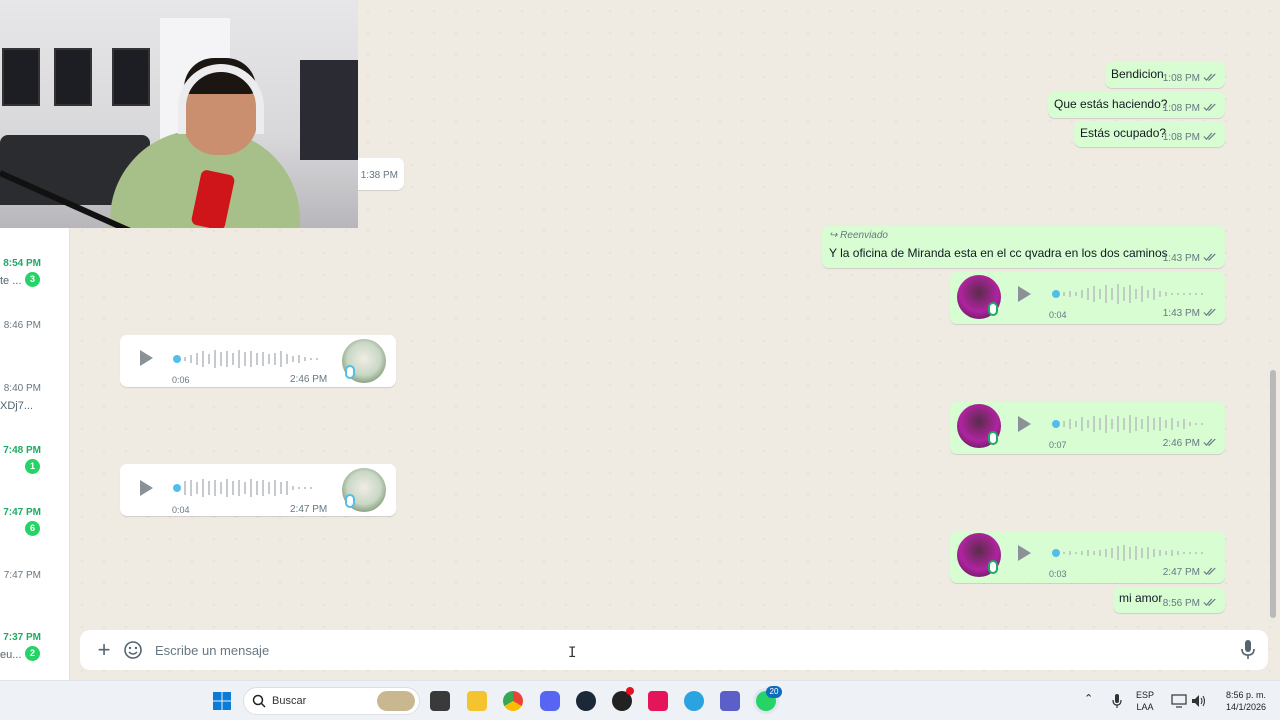 The image size is (1280, 720). I want to click on message-meta: 2:47 PM, so click(1190, 572).